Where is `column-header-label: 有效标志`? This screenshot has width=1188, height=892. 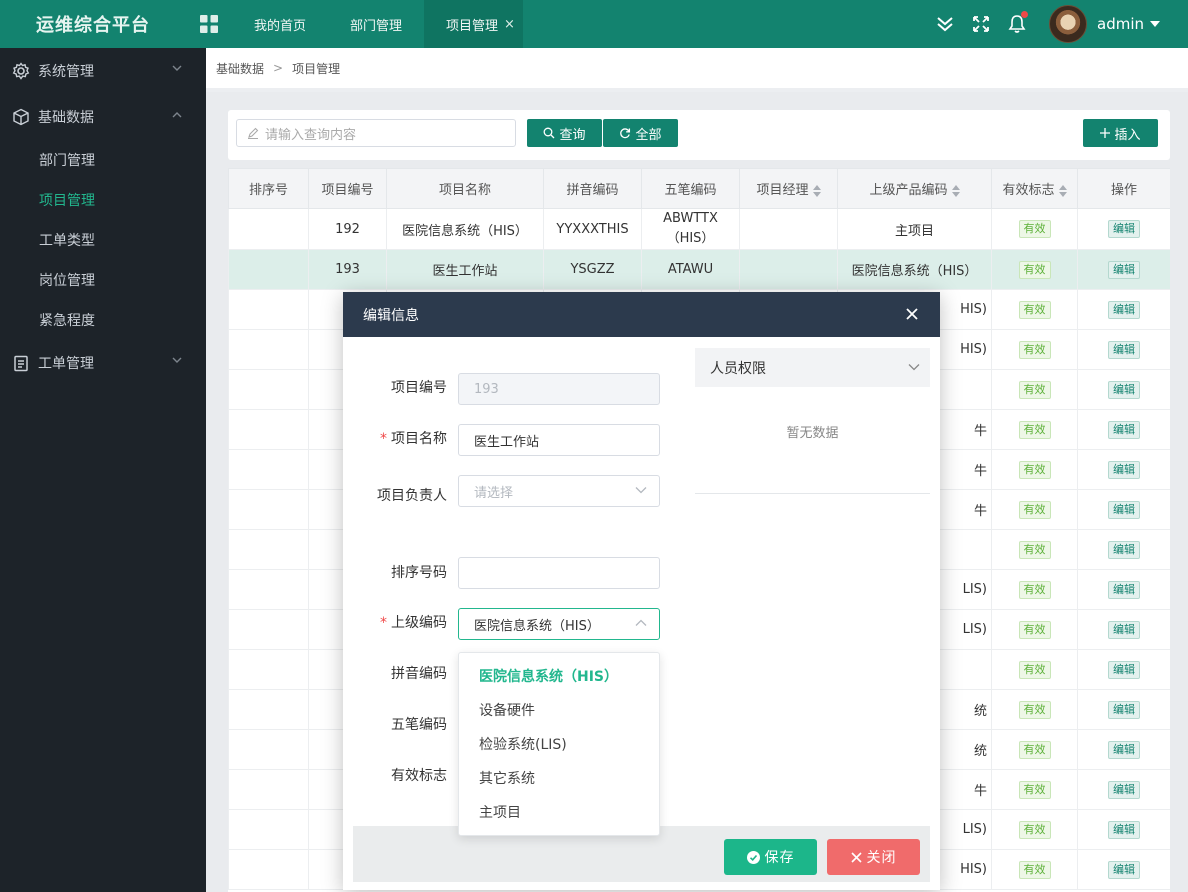 column-header-label: 有效标志 is located at coordinates (1028, 190).